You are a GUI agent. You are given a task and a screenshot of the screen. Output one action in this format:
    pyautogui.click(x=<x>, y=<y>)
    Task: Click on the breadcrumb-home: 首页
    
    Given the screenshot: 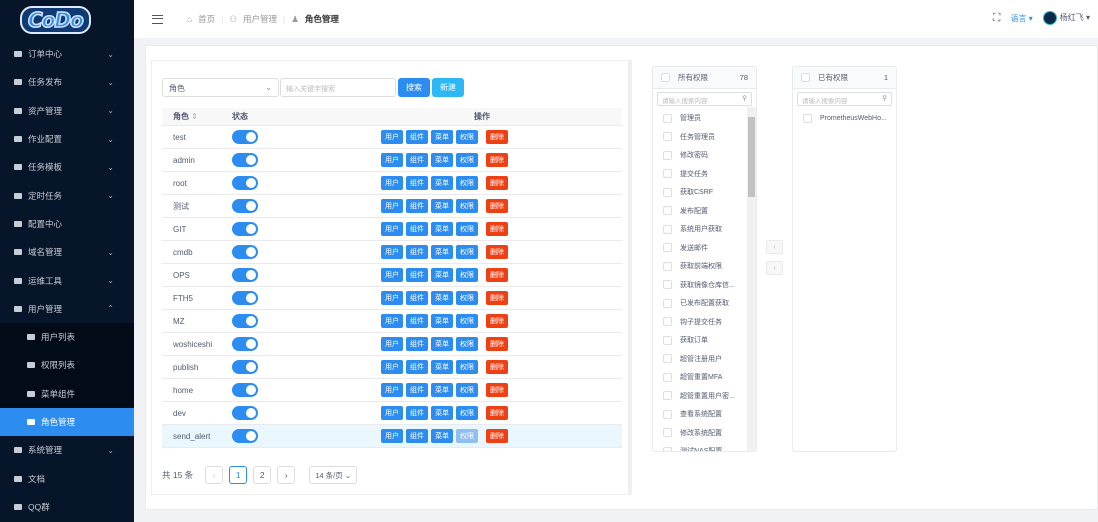 What is the action you would take?
    pyautogui.click(x=206, y=19)
    